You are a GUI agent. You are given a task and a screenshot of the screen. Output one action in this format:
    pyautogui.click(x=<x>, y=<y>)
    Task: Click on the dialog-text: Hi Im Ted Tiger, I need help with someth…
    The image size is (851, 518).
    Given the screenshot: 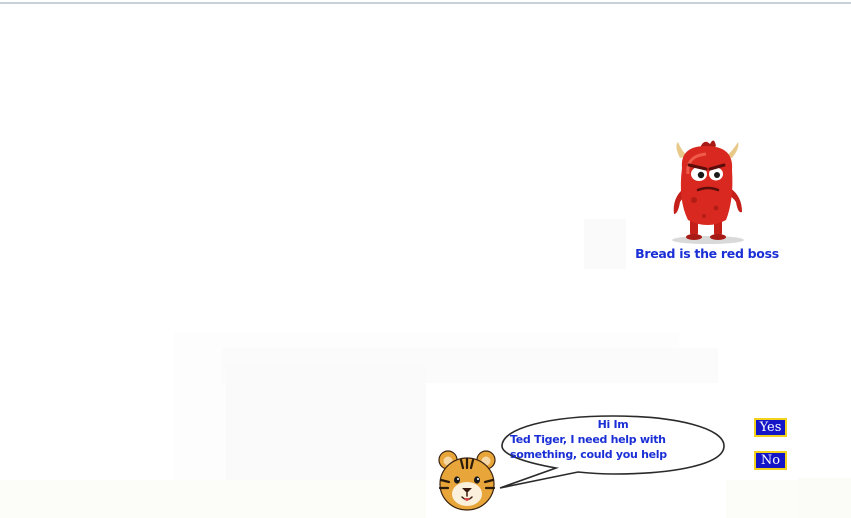 What is the action you would take?
    pyautogui.click(x=609, y=439)
    